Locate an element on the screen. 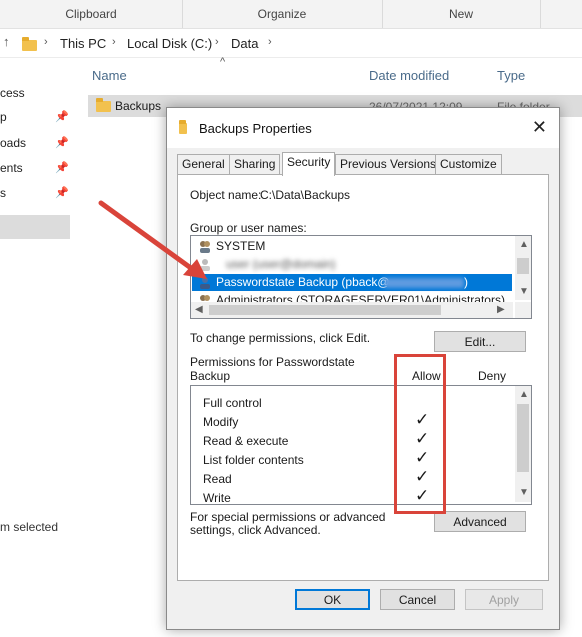 This screenshot has height=637, width=582. dialog-title: Backups Properties is located at coordinates (255, 128).